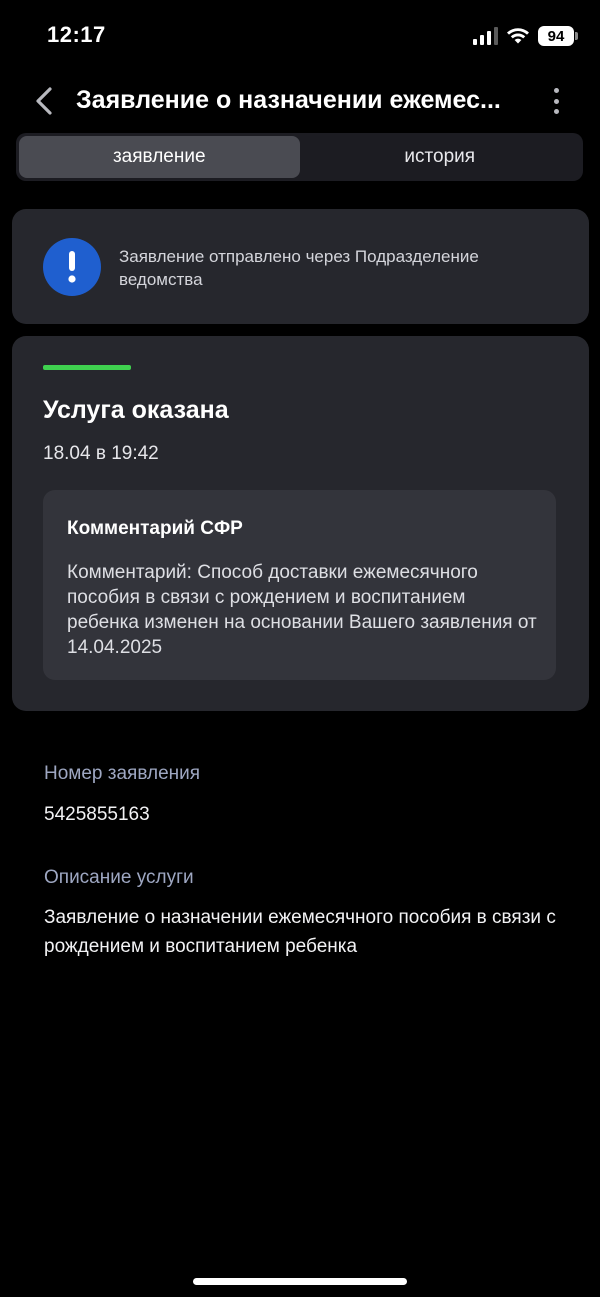 This screenshot has width=600, height=1297. What do you see at coordinates (76, 34) in the screenshot?
I see `status-time: 12:17` at bounding box center [76, 34].